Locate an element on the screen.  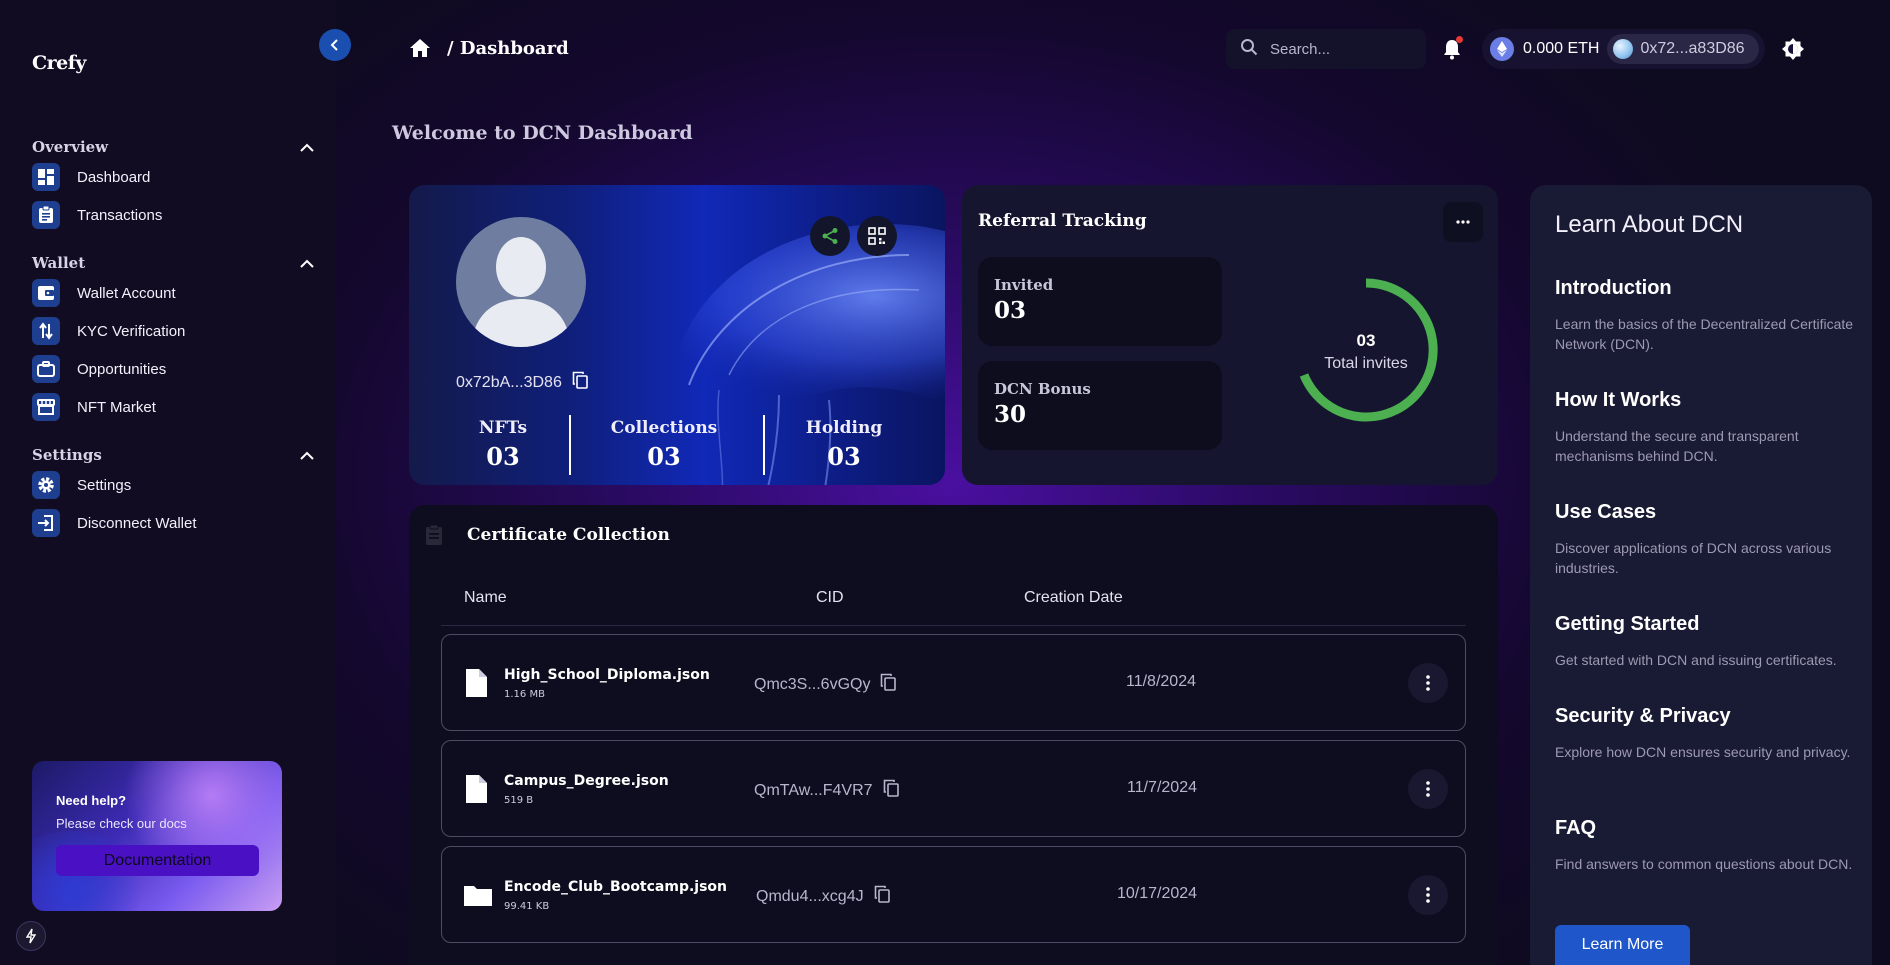
file-name: Campus_Degree.json is located at coordinates (586, 781).